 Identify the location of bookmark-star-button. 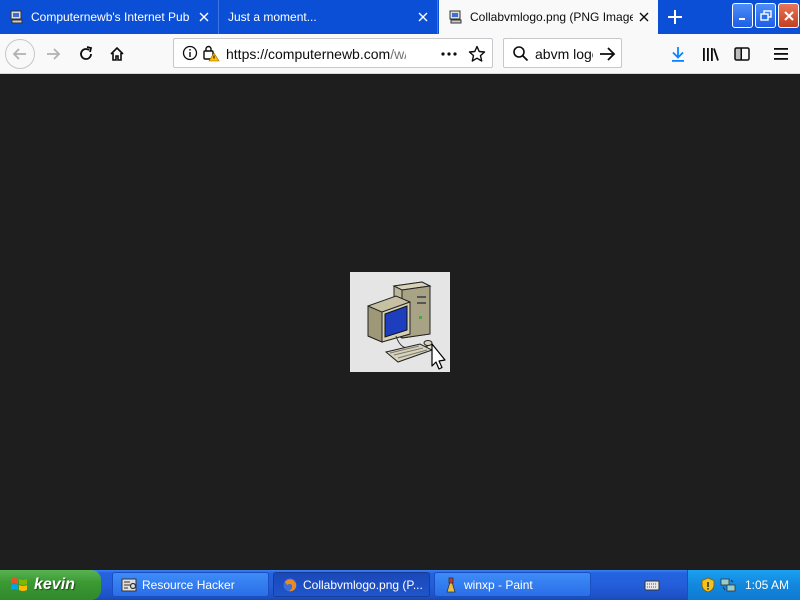
(477, 54).